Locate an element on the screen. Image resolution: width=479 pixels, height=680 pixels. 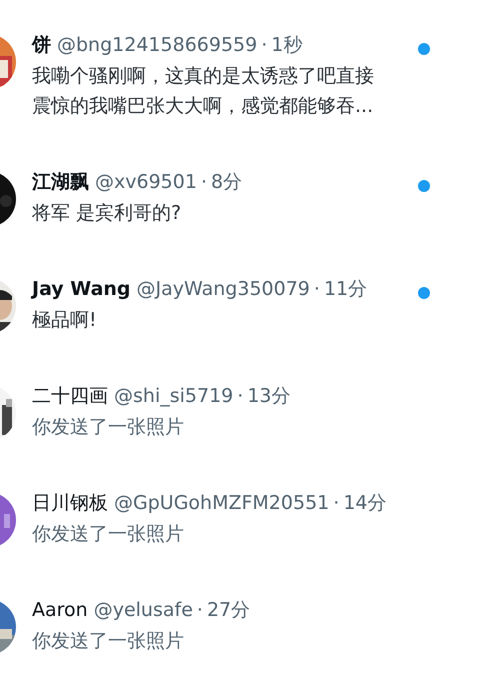
sender-name: Aaron is located at coordinates (60, 610).